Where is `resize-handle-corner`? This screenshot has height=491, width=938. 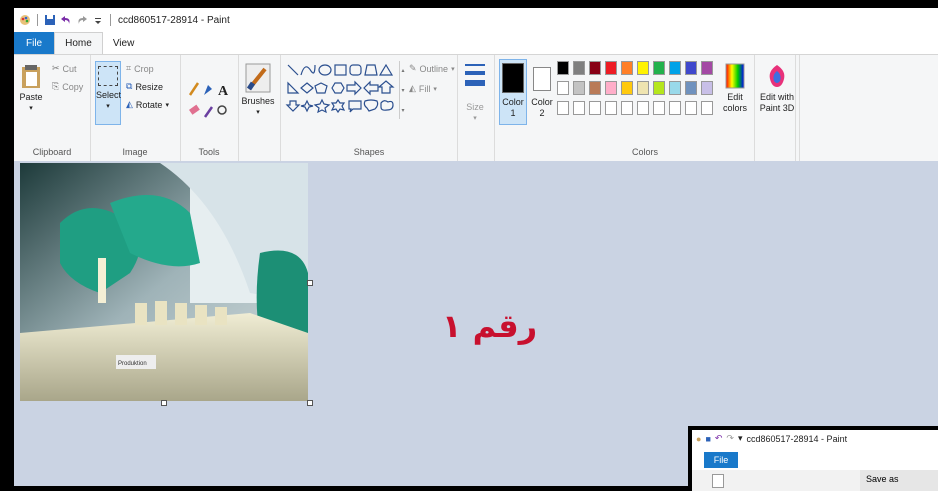
resize-handle-corner is located at coordinates (310, 403).